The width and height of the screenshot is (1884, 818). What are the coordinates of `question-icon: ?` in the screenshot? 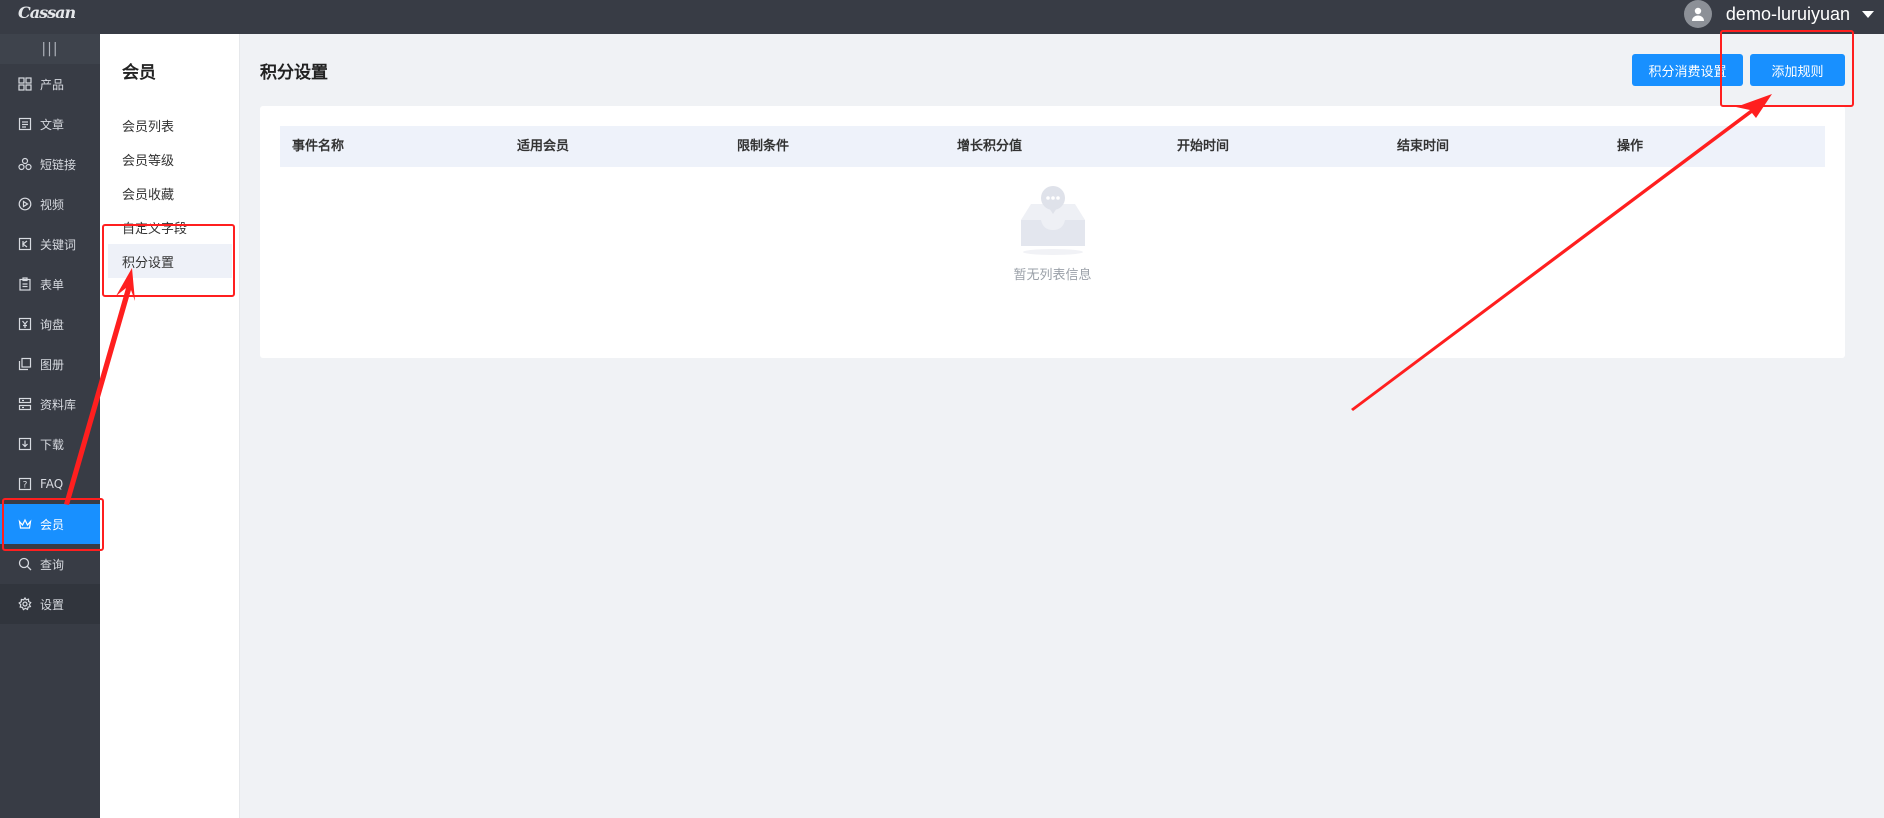 It's located at (25, 484).